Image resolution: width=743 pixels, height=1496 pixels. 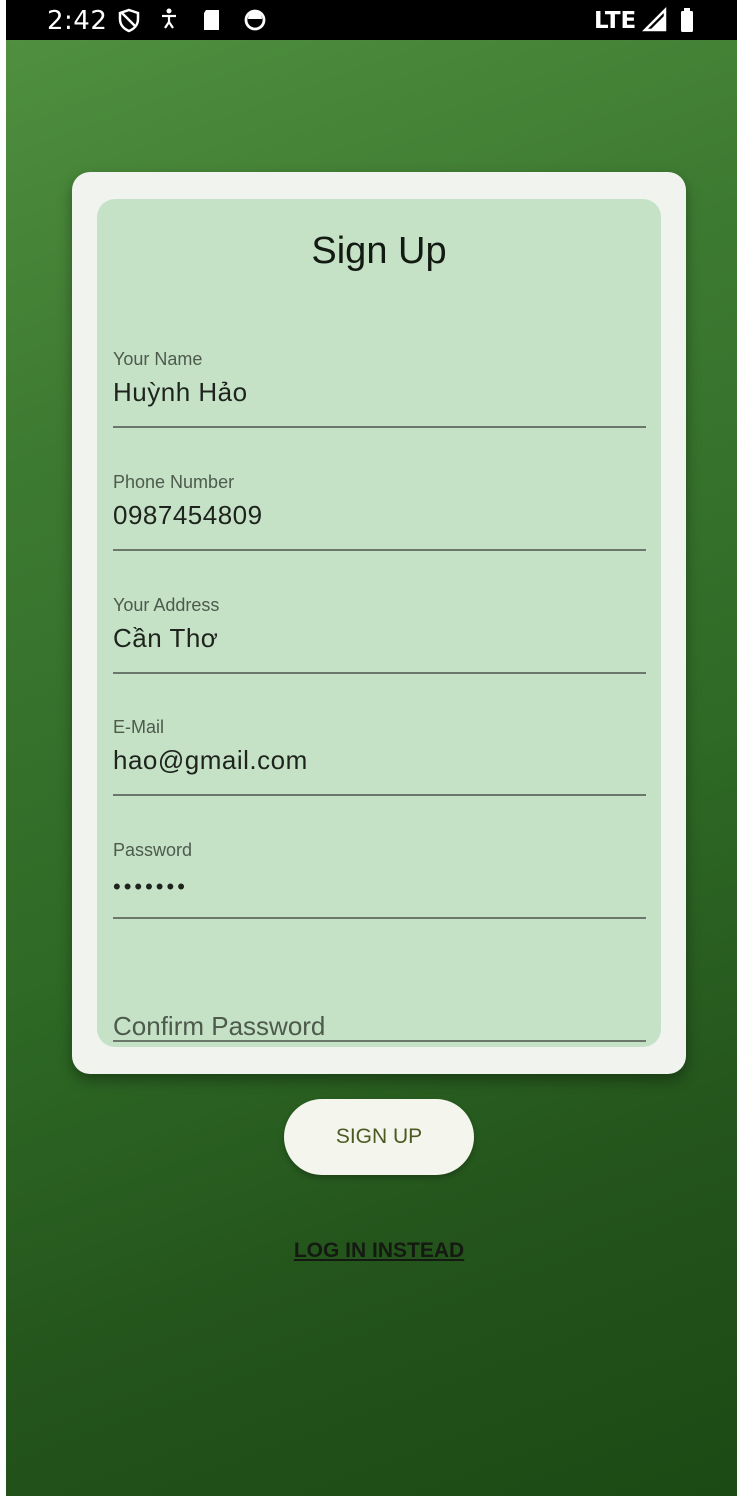 I want to click on confirm-password-underline, so click(x=379, y=1041).